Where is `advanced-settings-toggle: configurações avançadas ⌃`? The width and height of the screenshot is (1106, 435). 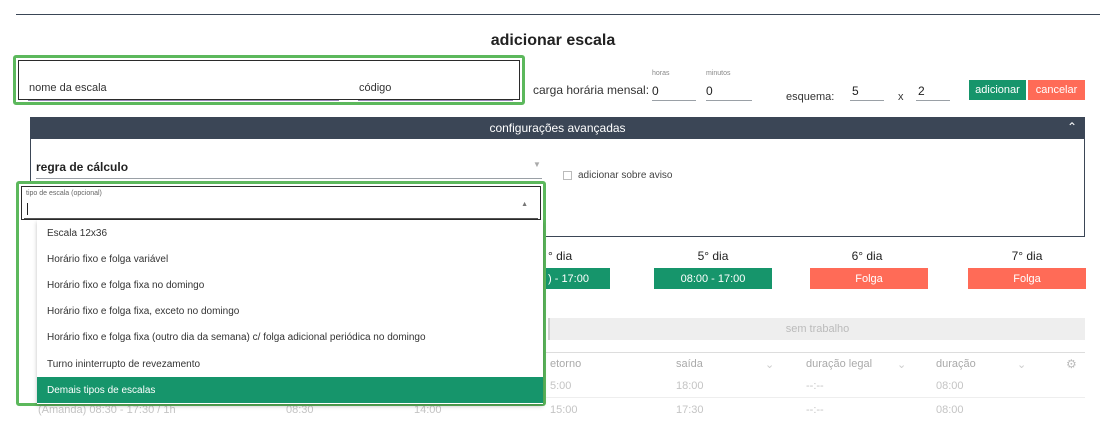 advanced-settings-toggle: configurações avançadas ⌃ is located at coordinates (557, 128).